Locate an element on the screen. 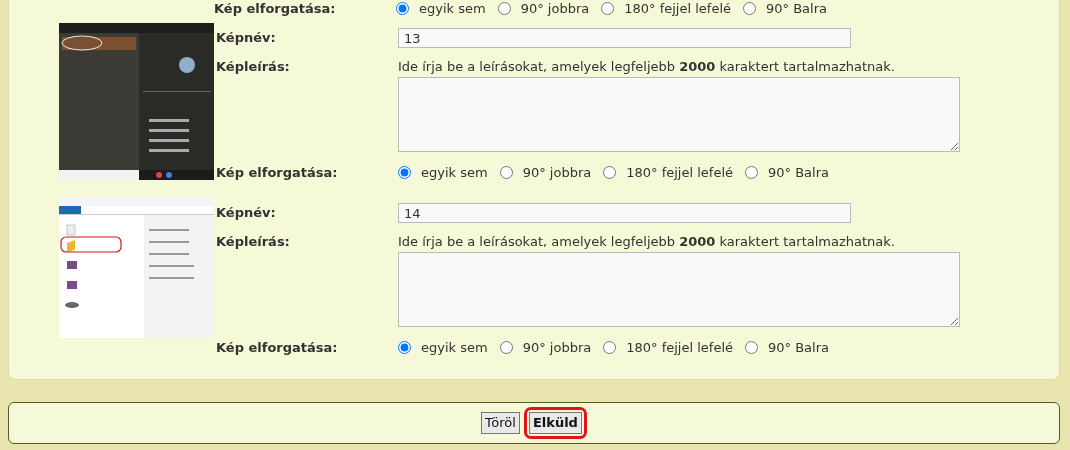  reset-button: Töröl is located at coordinates (500, 423).